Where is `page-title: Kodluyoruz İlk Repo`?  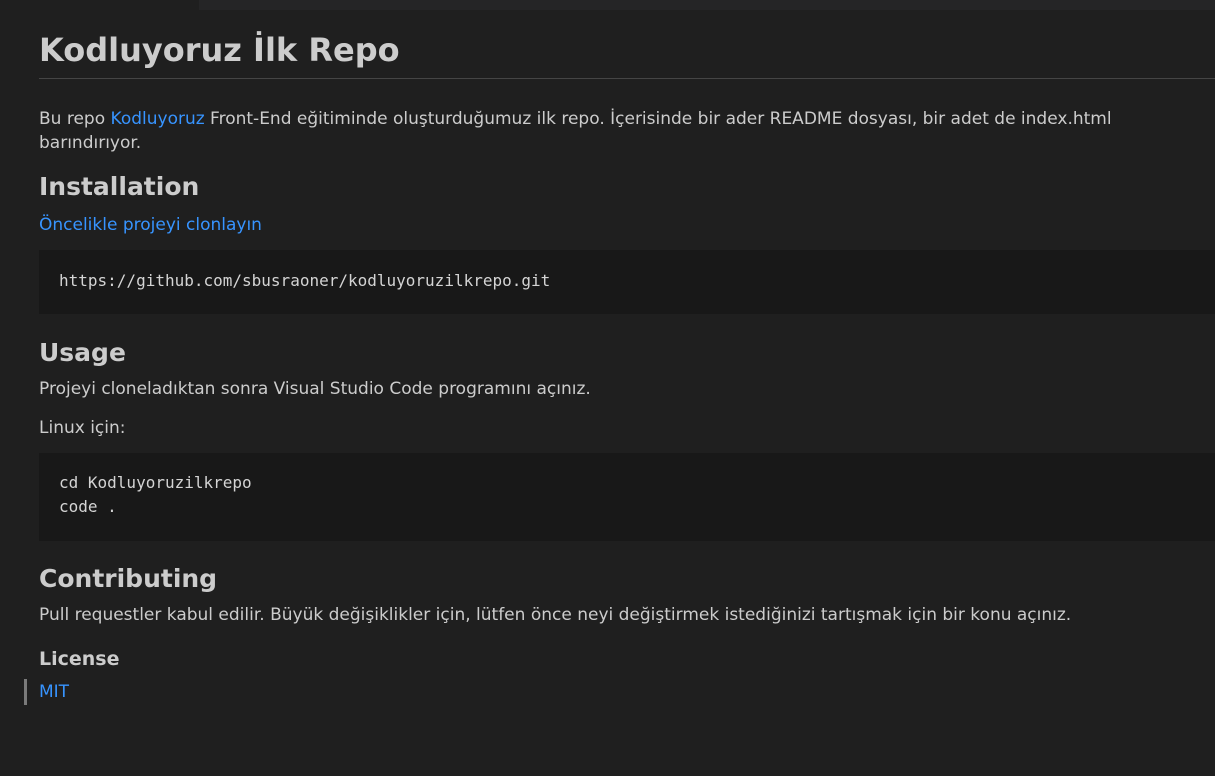 page-title: Kodluyoruz İlk Repo is located at coordinates (627, 44).